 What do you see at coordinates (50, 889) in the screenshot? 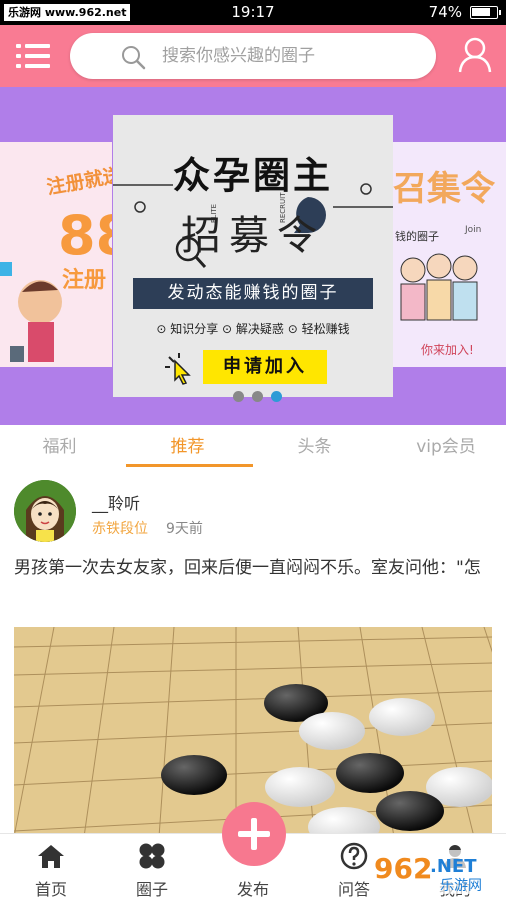
I see `nav-home-label: 首页` at bounding box center [50, 889].